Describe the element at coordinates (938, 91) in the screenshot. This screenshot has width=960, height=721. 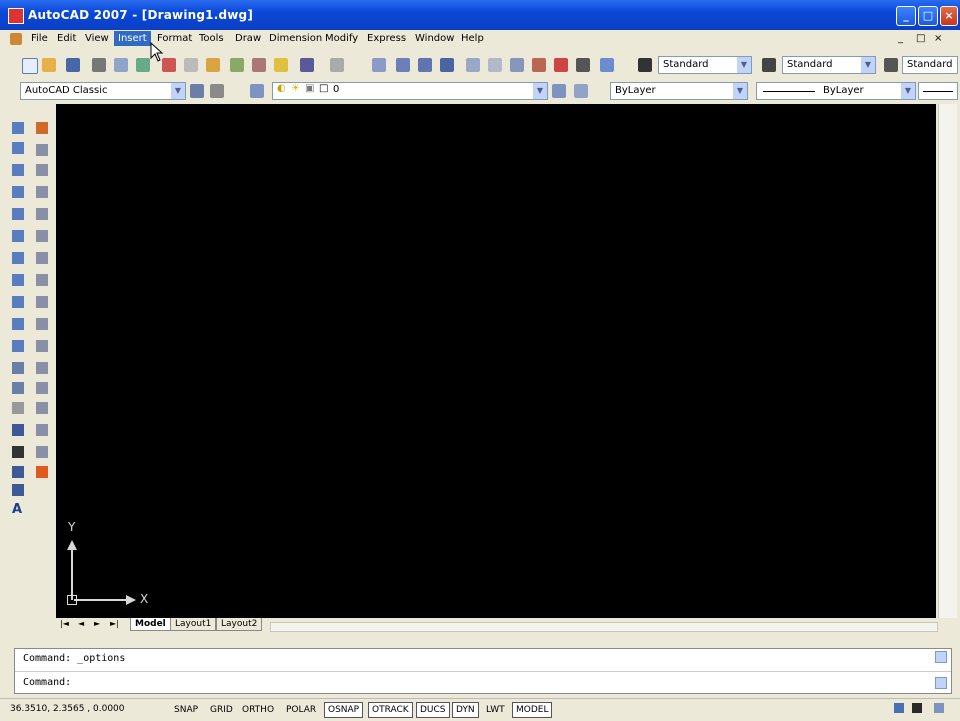
I see `lineweight-select` at that location.